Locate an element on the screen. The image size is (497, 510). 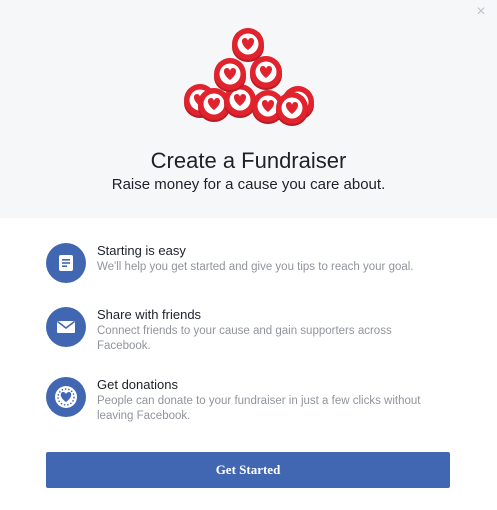
donation-heart-icon is located at coordinates (66, 397).